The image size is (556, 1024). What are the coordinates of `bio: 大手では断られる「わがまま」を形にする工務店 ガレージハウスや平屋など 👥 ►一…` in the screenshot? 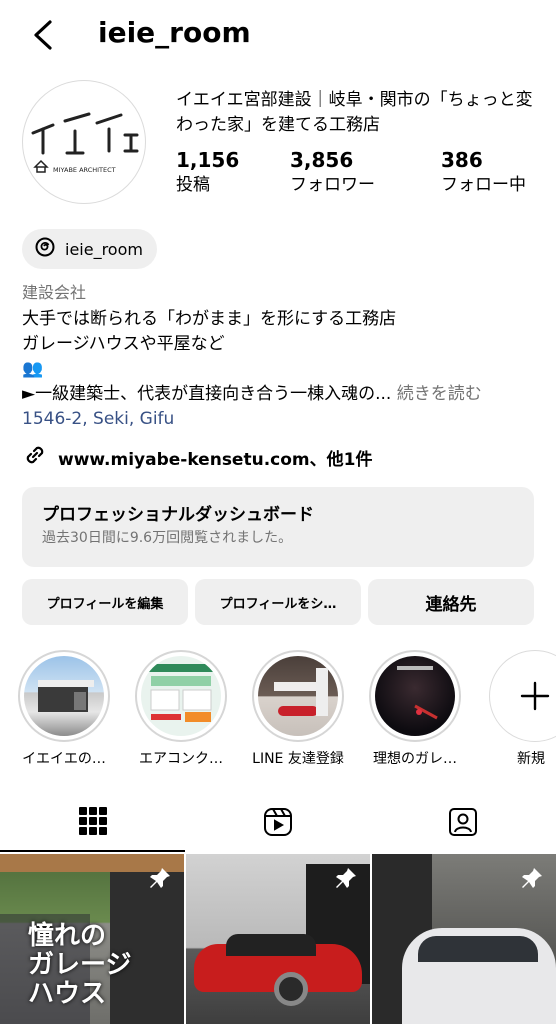 It's located at (282, 369).